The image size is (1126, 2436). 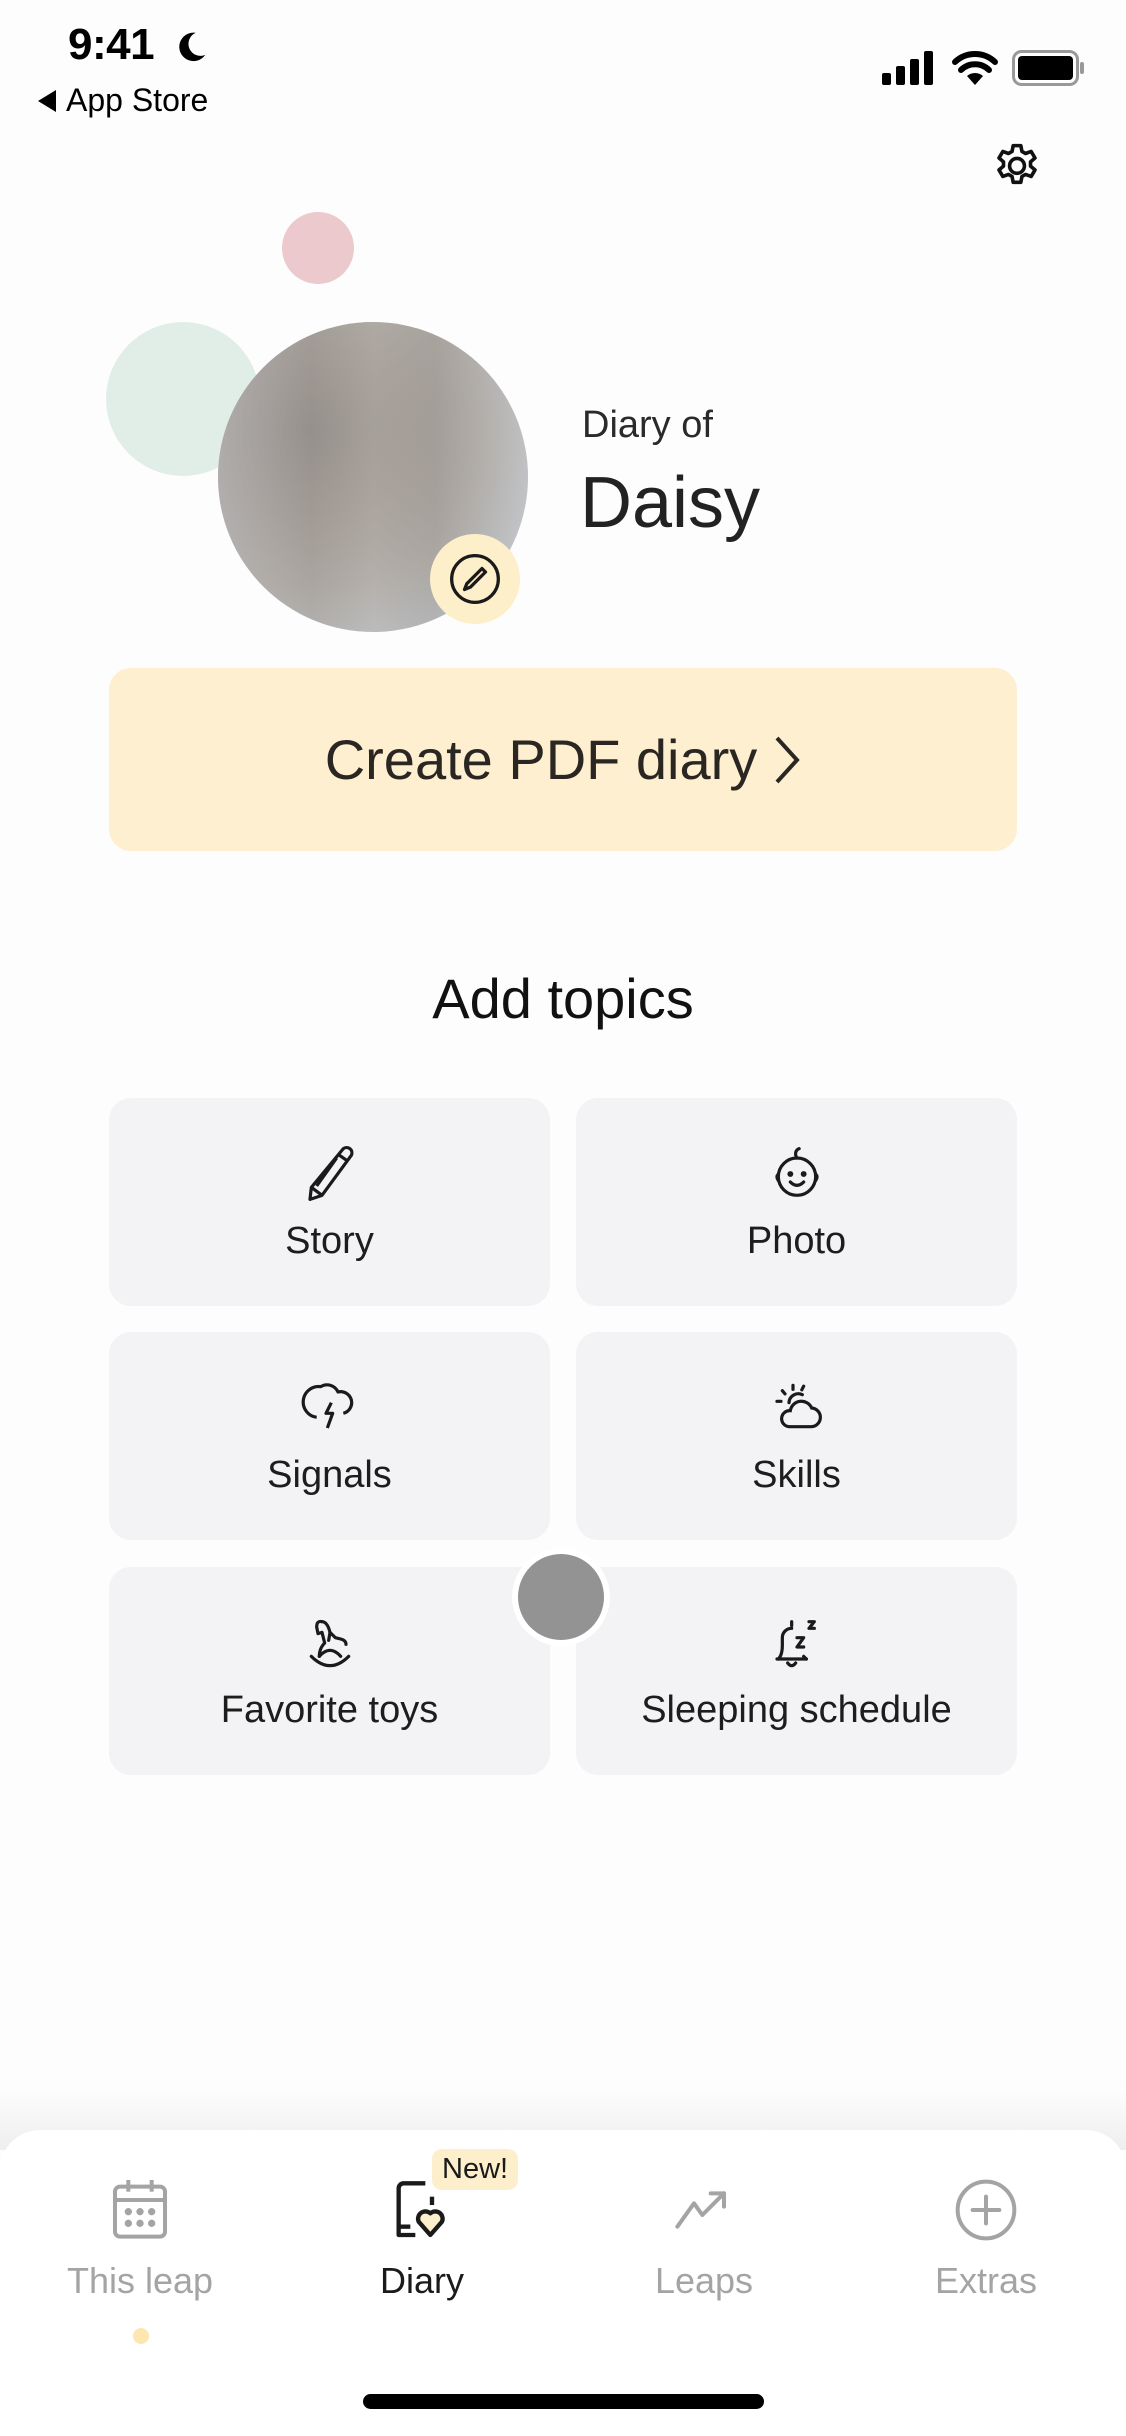 I want to click on storm-cloud-icon, so click(x=327, y=1406).